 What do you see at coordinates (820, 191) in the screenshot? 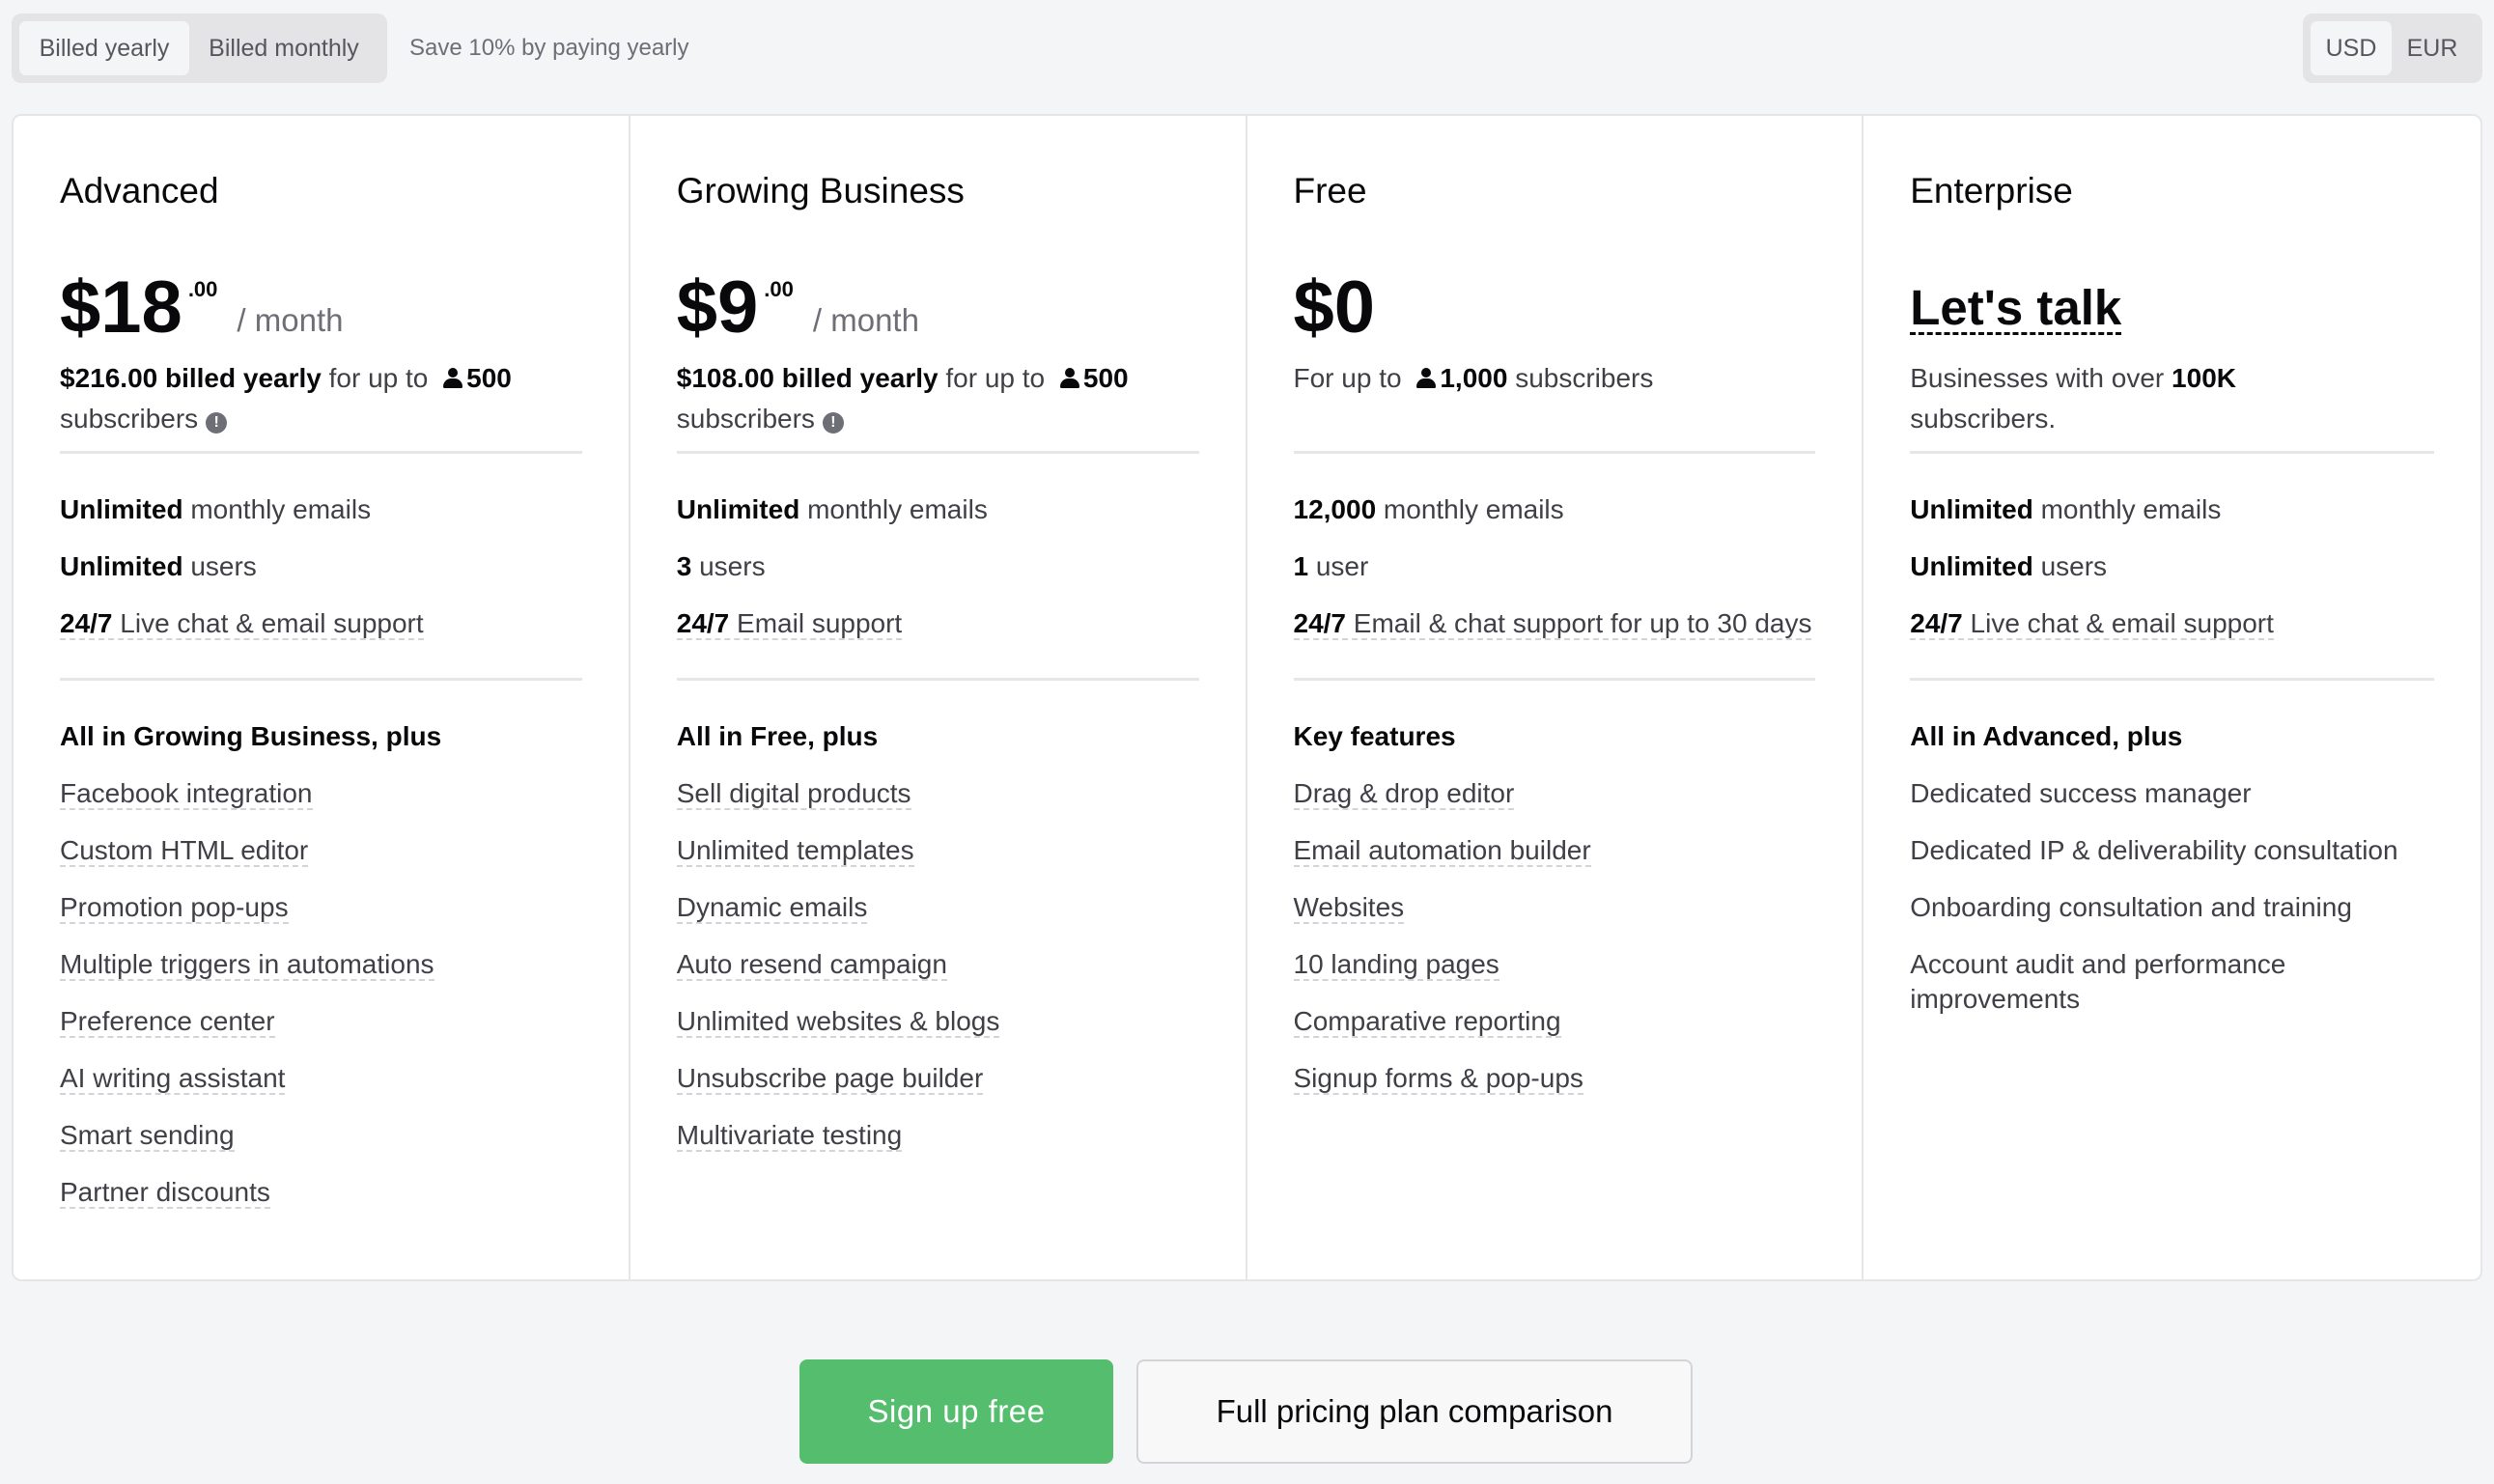
I see `plan-name: Growing Business` at bounding box center [820, 191].